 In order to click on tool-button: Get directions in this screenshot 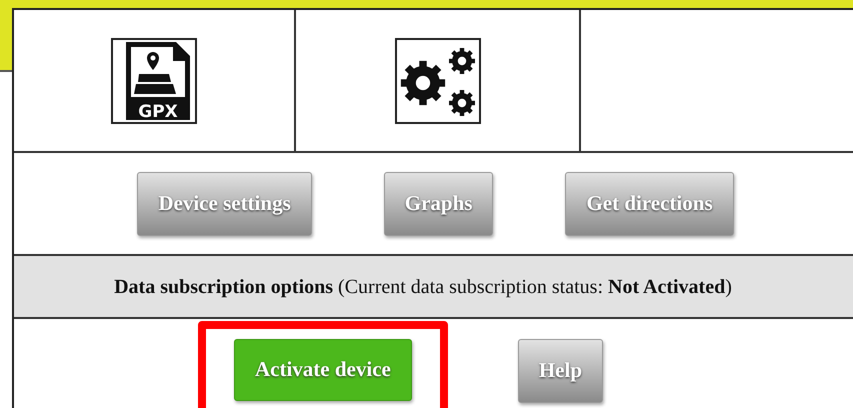, I will do `click(649, 204)`.